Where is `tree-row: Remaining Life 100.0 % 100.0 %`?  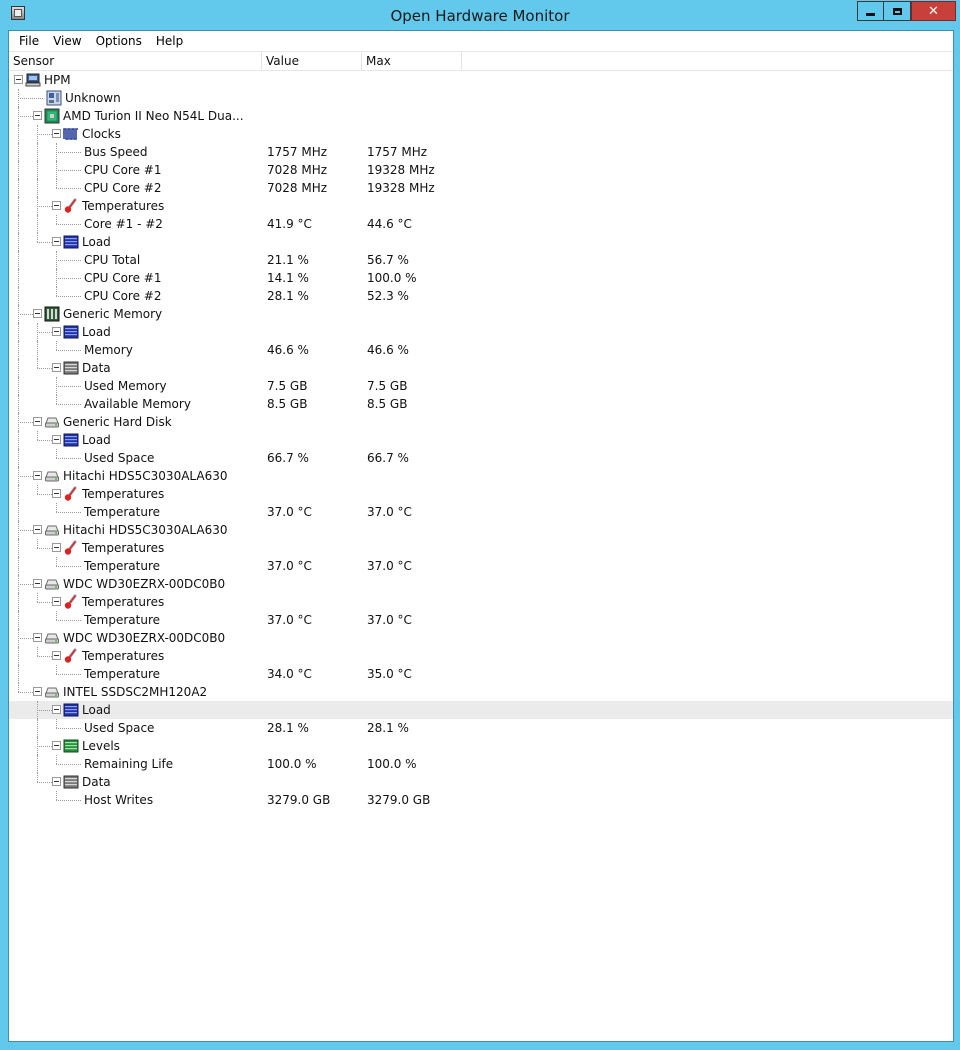
tree-row: Remaining Life 100.0 % 100.0 % is located at coordinates (481, 764).